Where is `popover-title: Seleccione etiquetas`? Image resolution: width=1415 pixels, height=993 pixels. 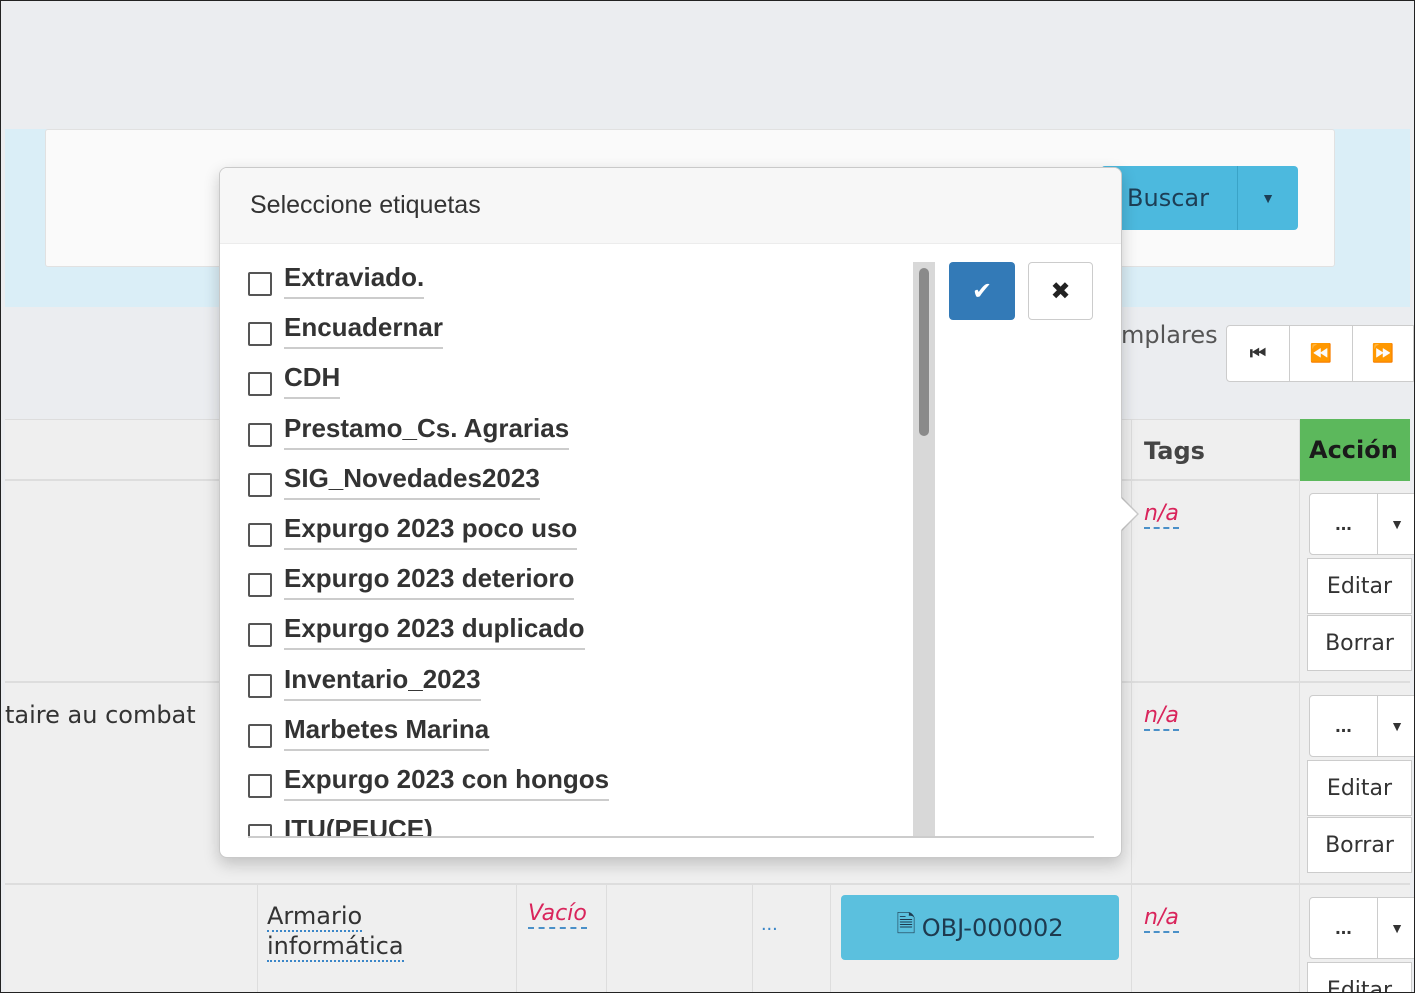 popover-title: Seleccione etiquetas is located at coordinates (670, 206).